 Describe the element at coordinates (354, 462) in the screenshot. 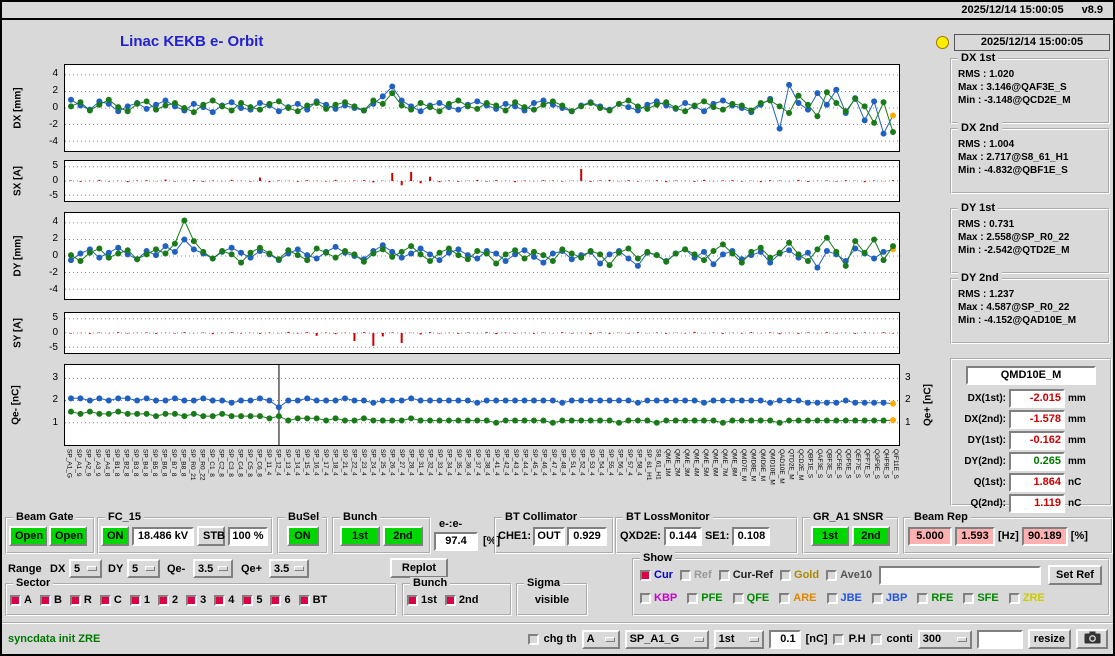

I see `bpm-axis-label: SP_22_4` at that location.